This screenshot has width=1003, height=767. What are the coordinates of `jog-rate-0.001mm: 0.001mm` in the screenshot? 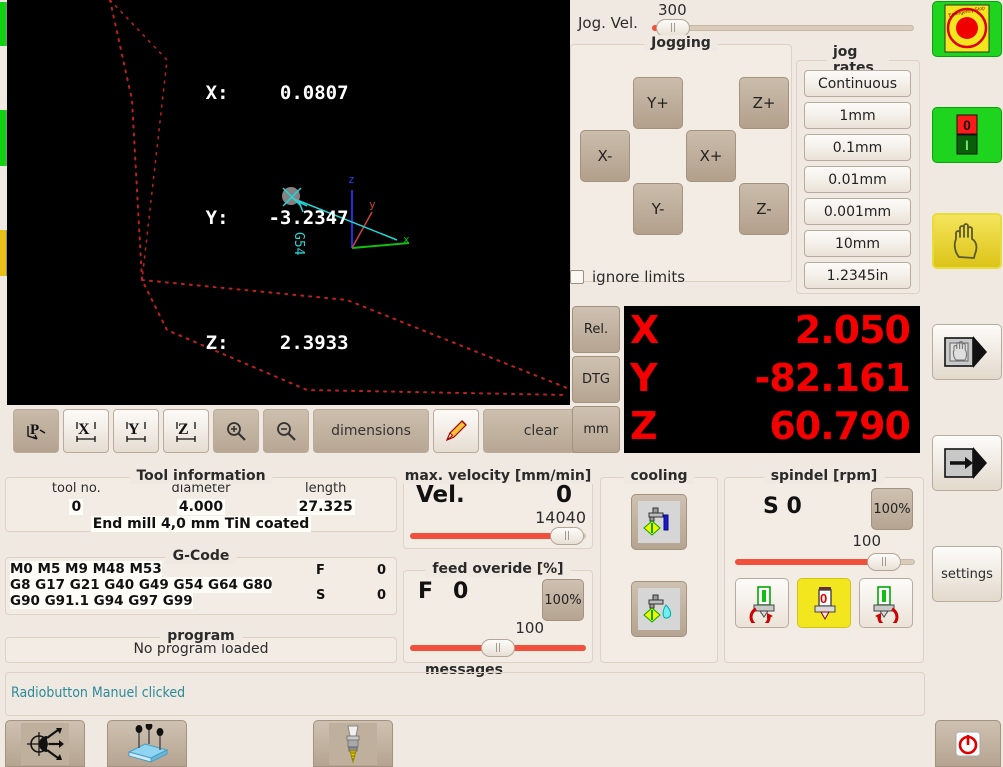 It's located at (857, 211).